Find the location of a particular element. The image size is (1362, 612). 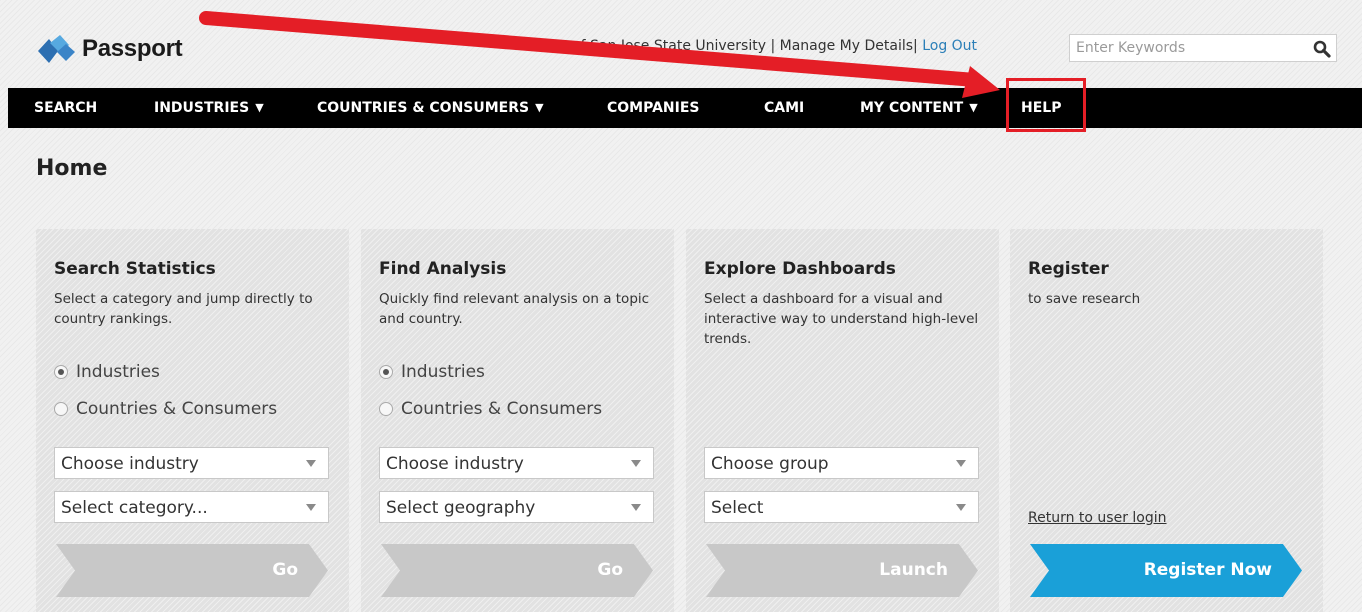

nav-countries-consumers-label: COUNTRIES & CONSUMERS is located at coordinates (423, 108).